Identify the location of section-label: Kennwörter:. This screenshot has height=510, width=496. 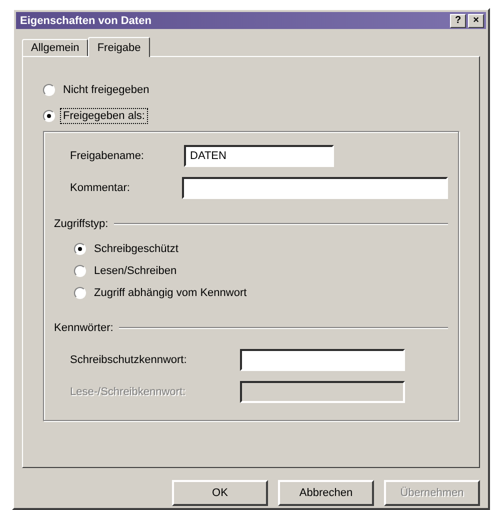
(84, 328).